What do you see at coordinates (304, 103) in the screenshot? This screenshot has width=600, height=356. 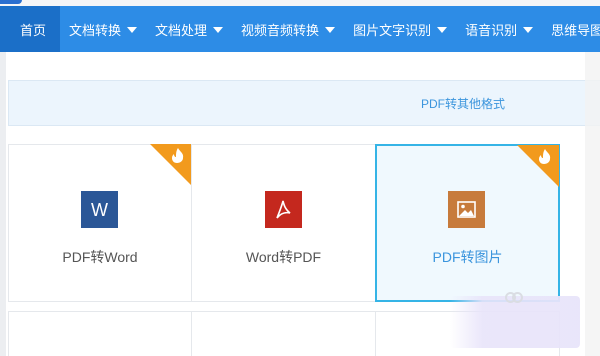 I see `format-category-bar: PDF转其他格式` at bounding box center [304, 103].